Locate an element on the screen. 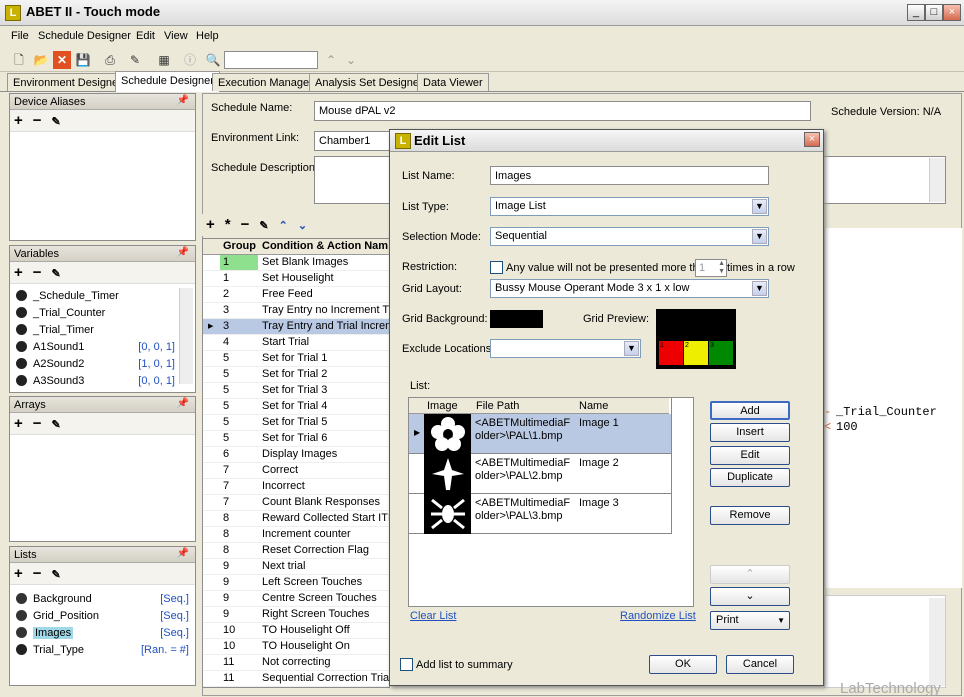  menu-edit: Edit is located at coordinates (145, 36).